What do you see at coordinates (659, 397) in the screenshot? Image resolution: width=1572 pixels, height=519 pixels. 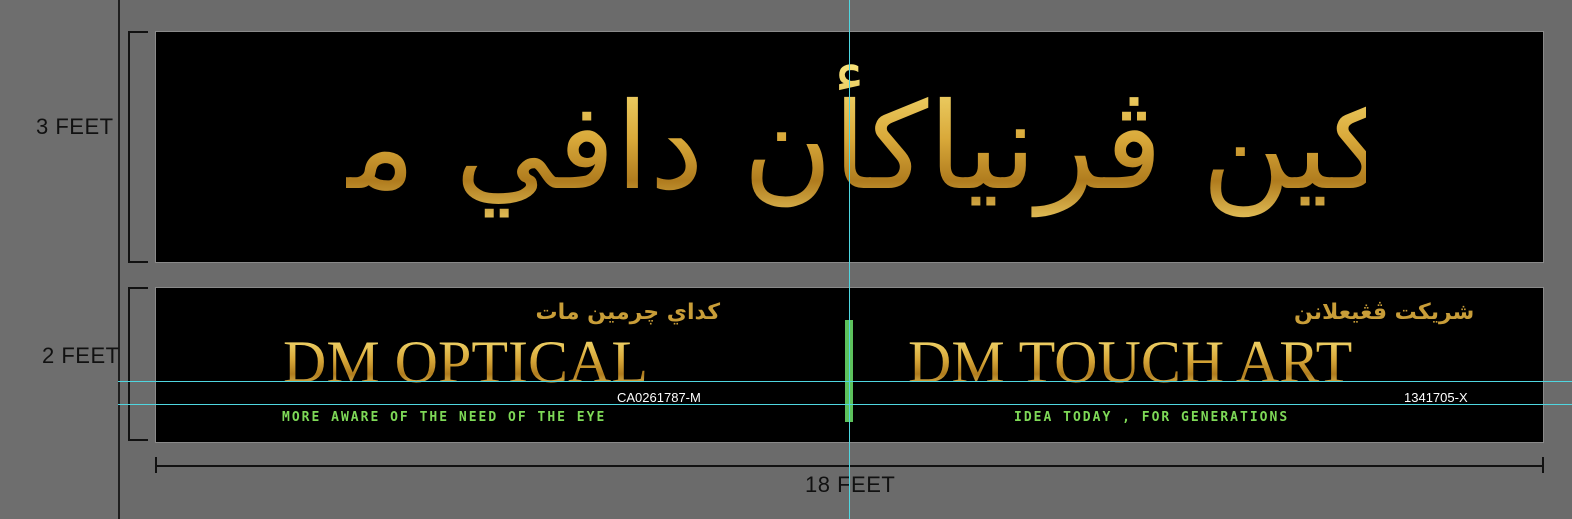 I see `left-registration-number: CA0261787-M` at bounding box center [659, 397].